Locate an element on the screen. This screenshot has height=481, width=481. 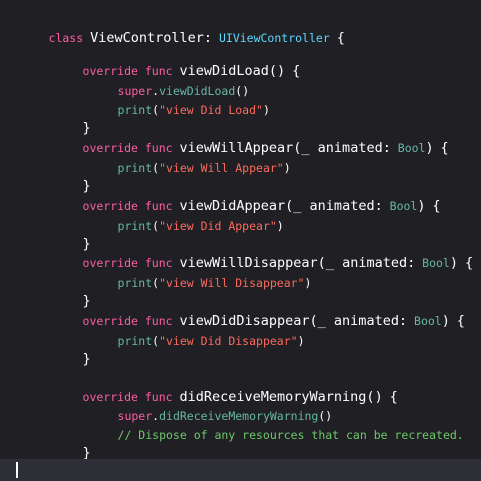
code-line-super-memorywarning: super.didReceiveMemoryWarning() is located at coordinates (225, 416).